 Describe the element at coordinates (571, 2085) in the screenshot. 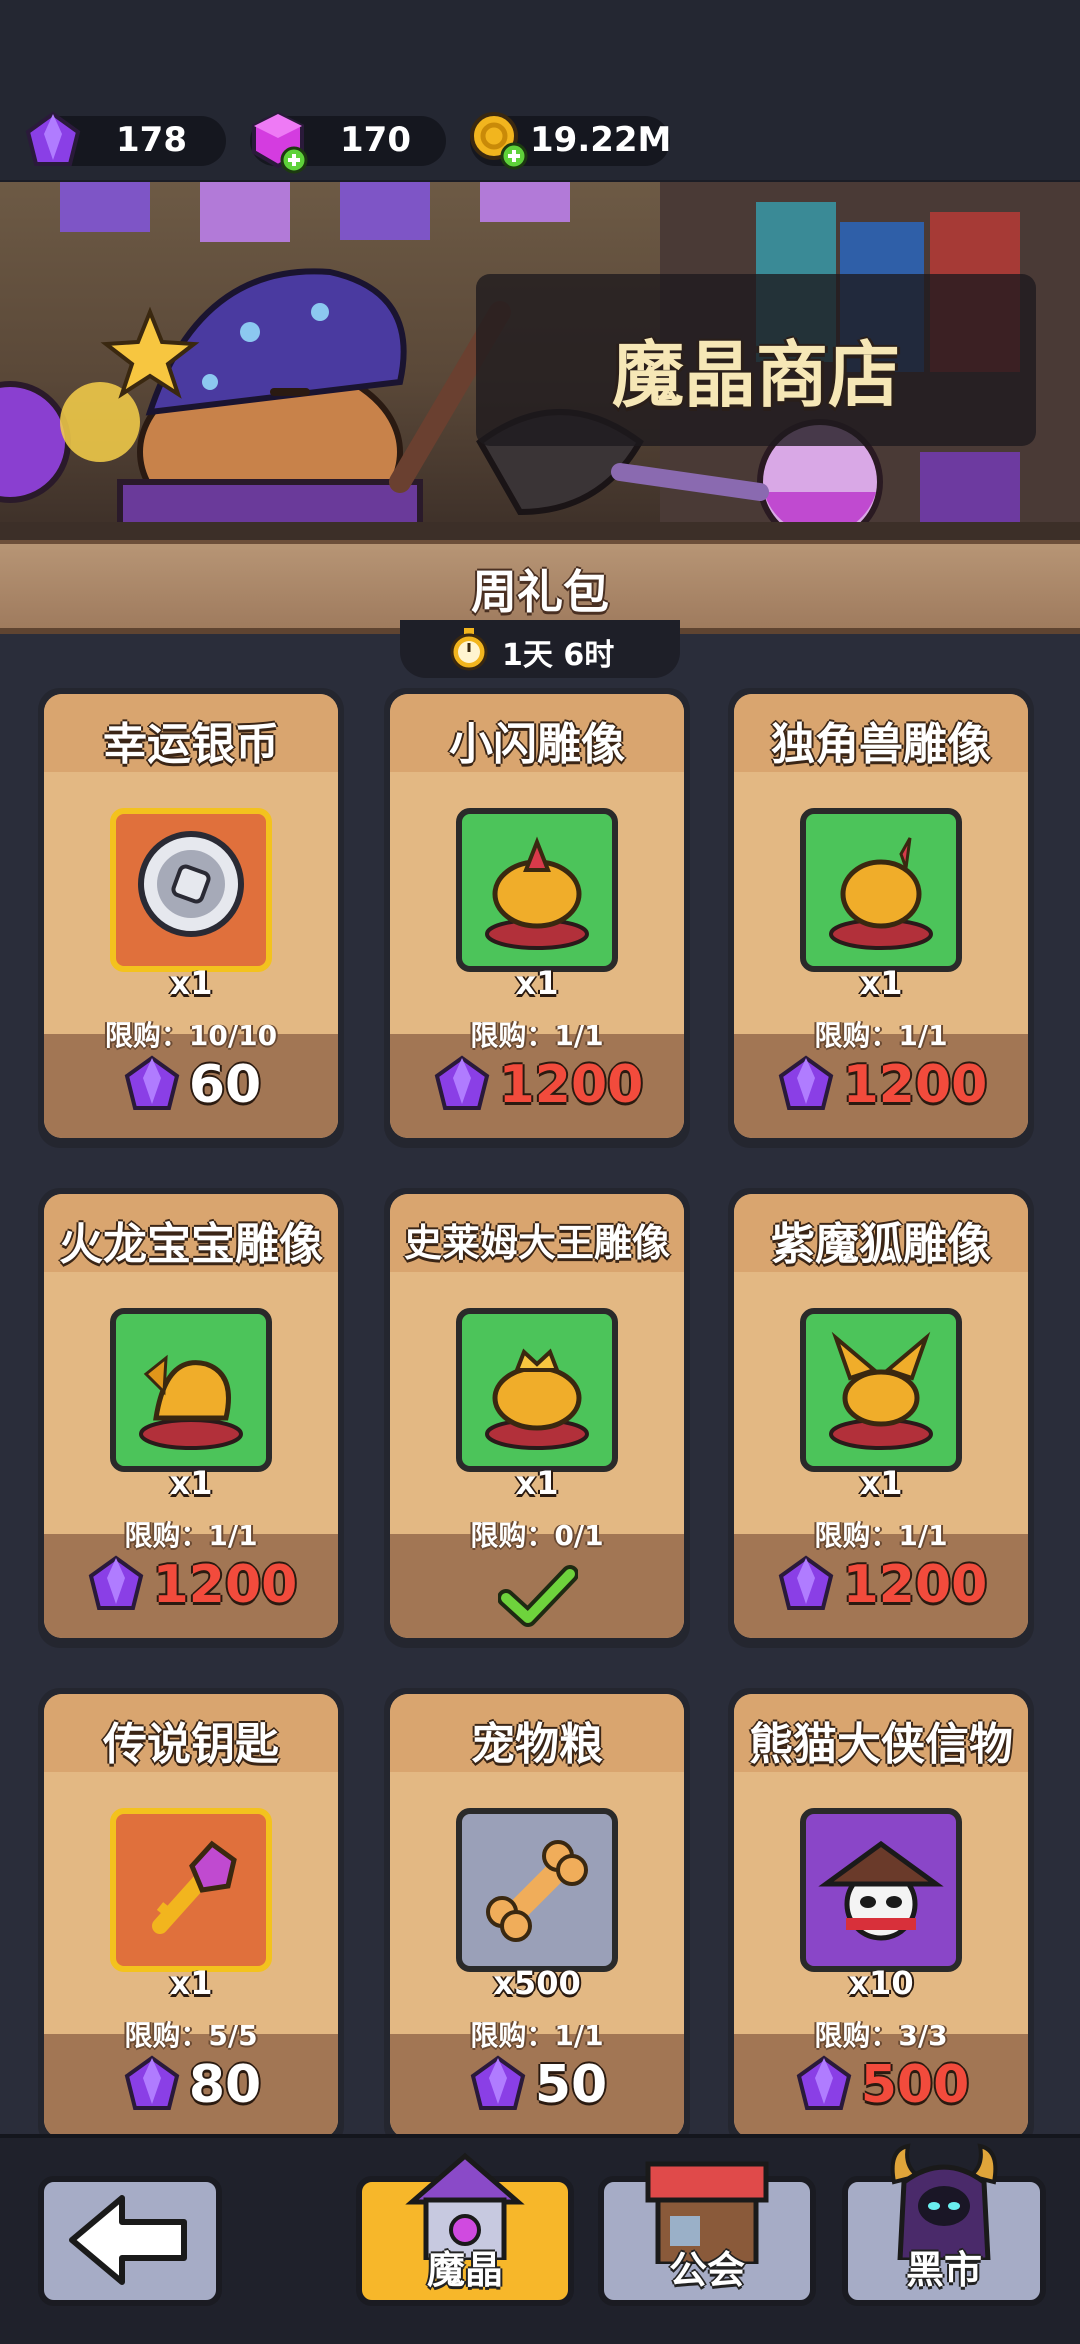

I see `price-value: 50` at that location.